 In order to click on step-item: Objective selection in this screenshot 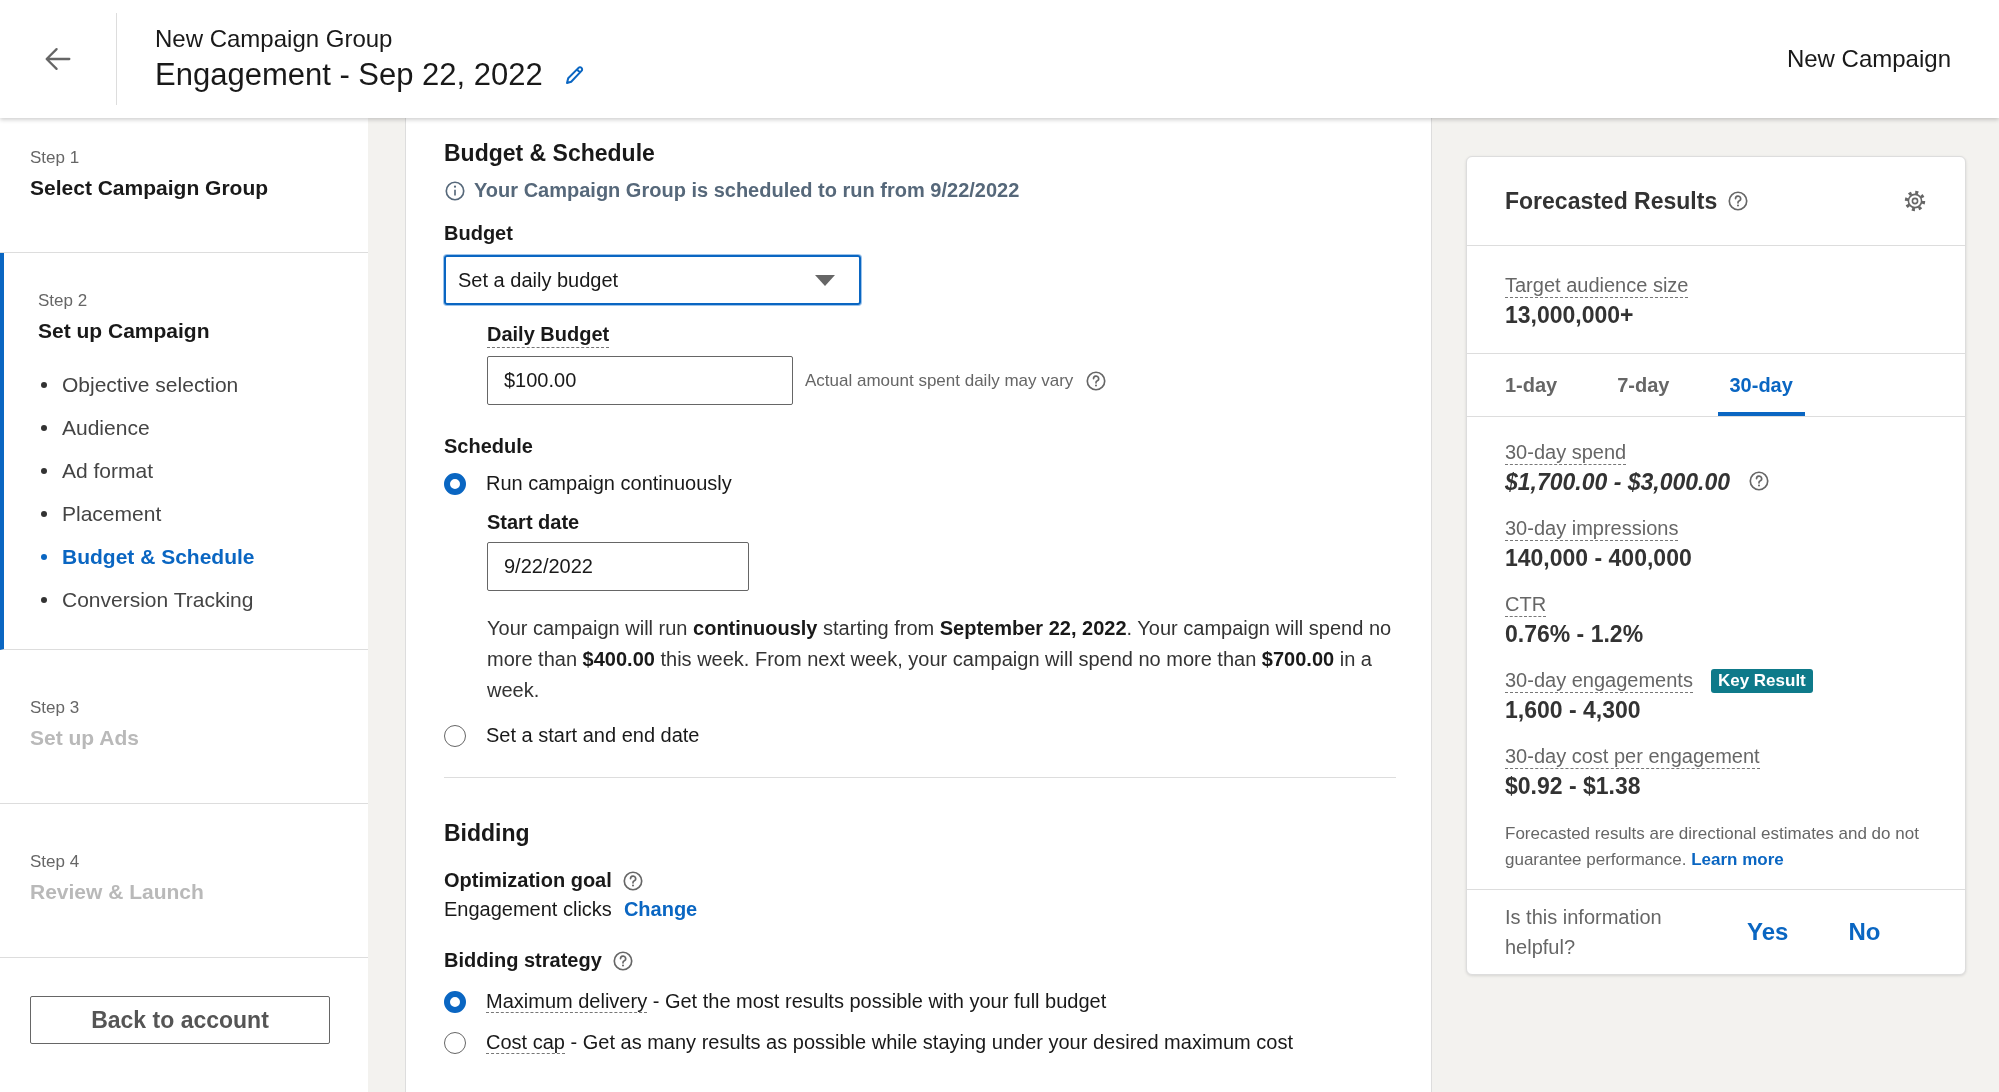, I will do `click(138, 384)`.